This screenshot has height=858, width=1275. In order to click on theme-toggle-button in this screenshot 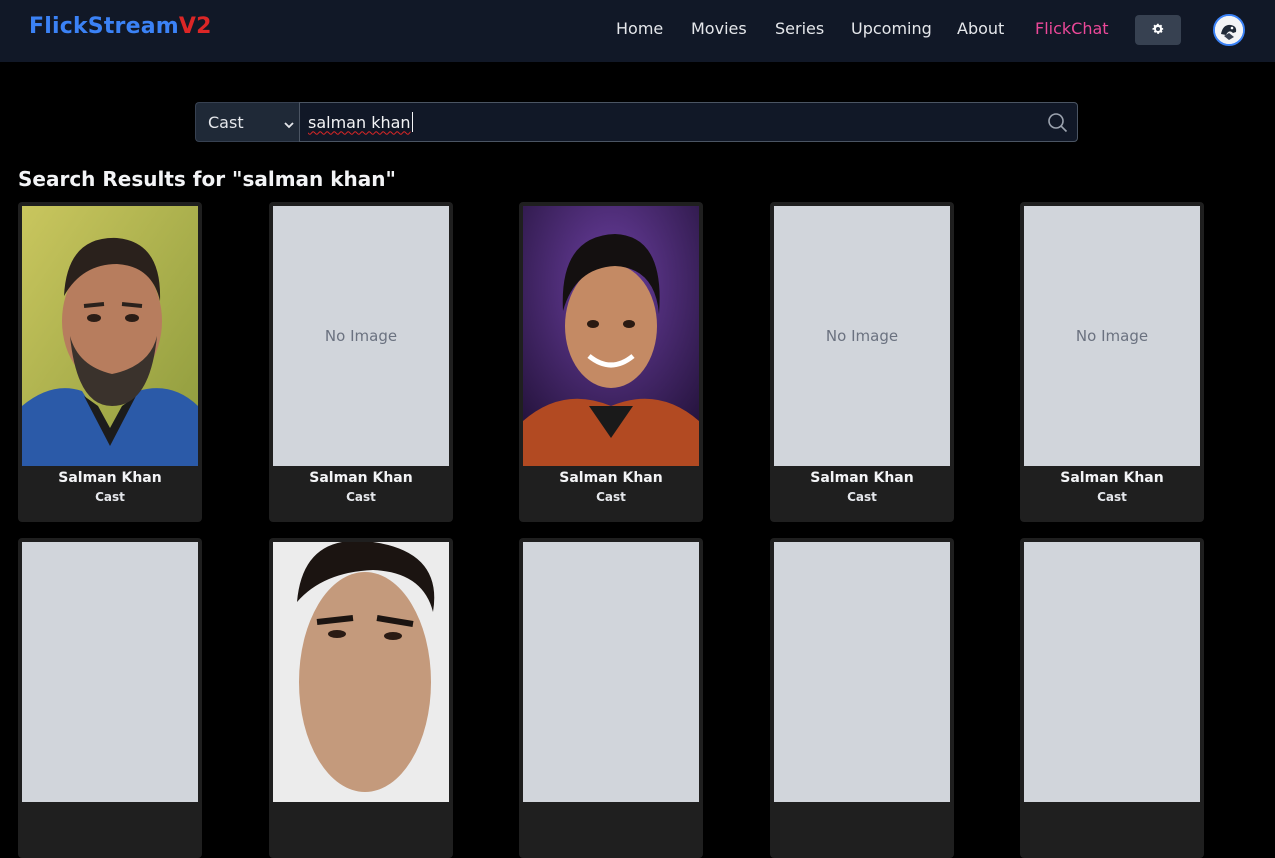, I will do `click(1158, 30)`.